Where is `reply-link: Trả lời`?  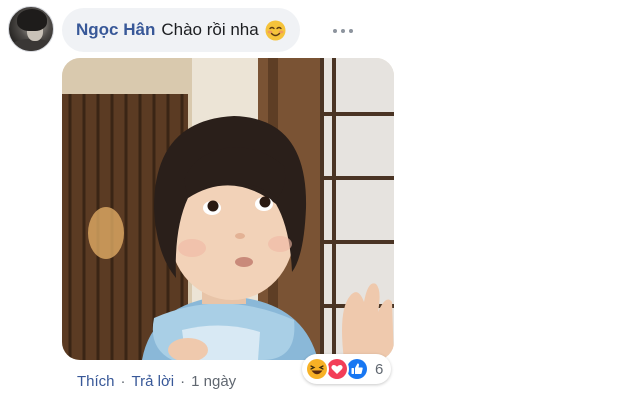
reply-link: Trả lời is located at coordinates (153, 381).